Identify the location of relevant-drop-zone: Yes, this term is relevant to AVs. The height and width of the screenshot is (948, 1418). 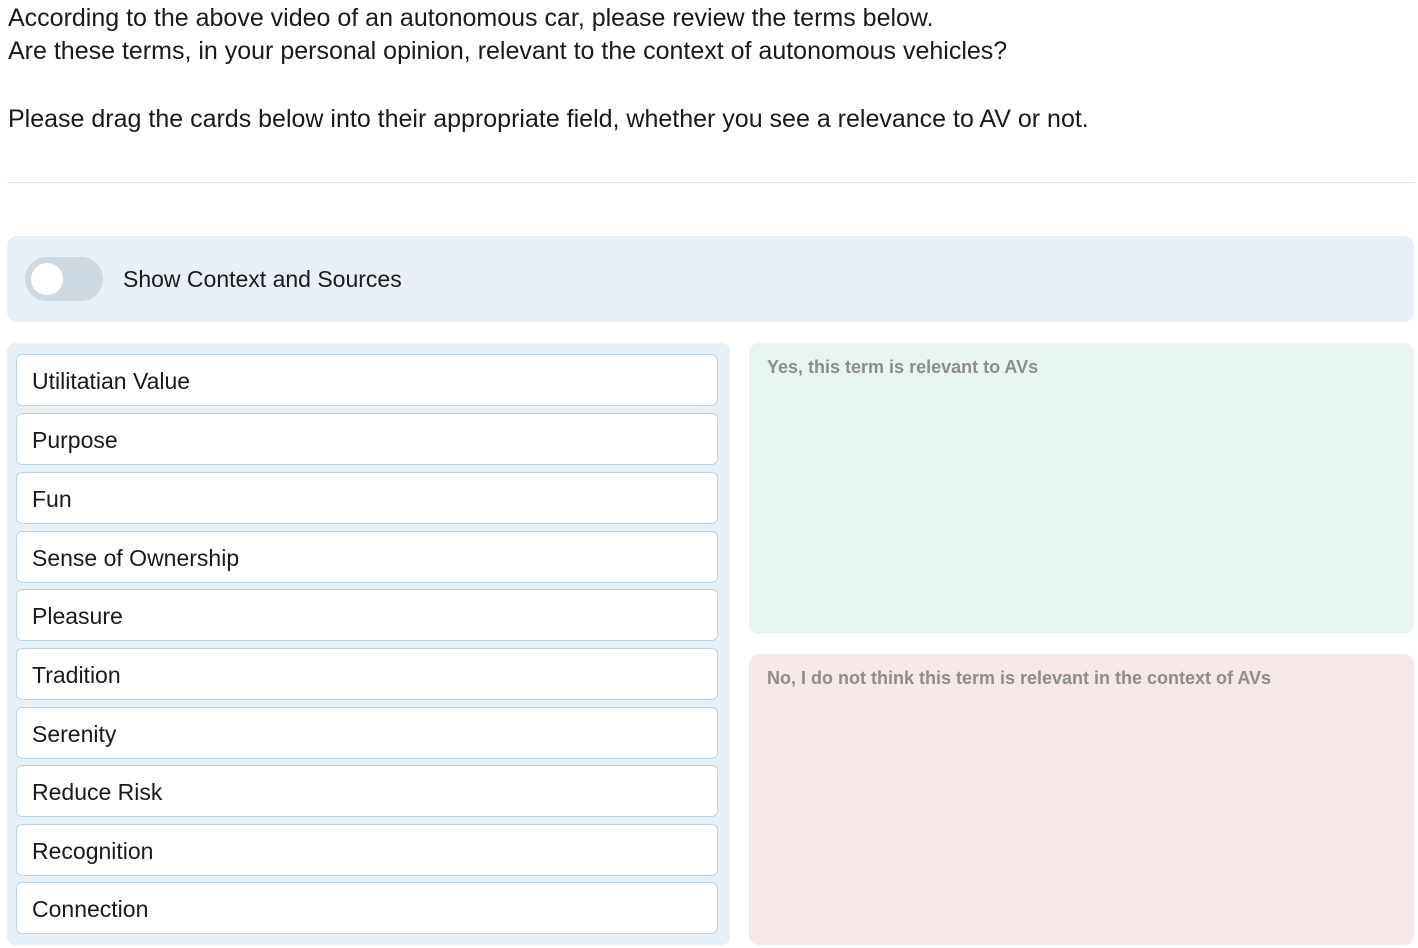
(1081, 488).